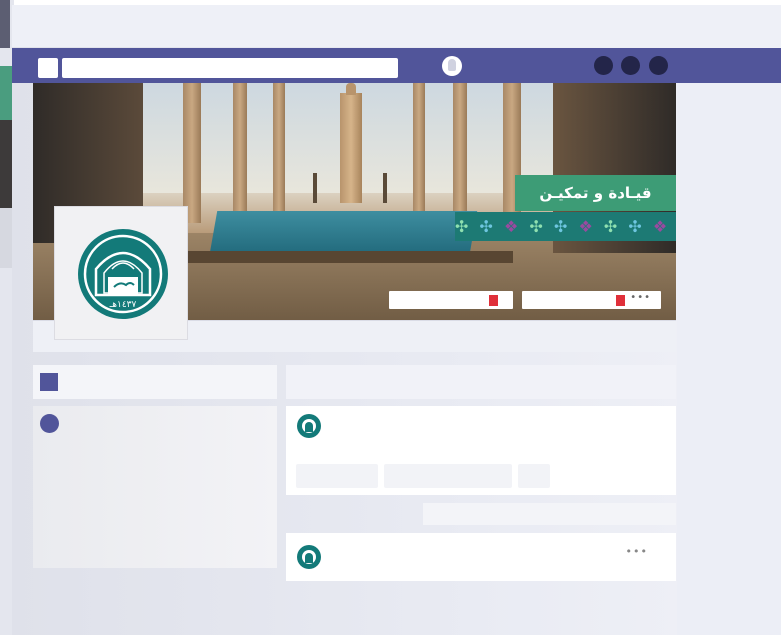 Image resolution: width=781 pixels, height=635 pixels. I want to click on svg-text: ١٤٣٧هـ, so click(123, 305).